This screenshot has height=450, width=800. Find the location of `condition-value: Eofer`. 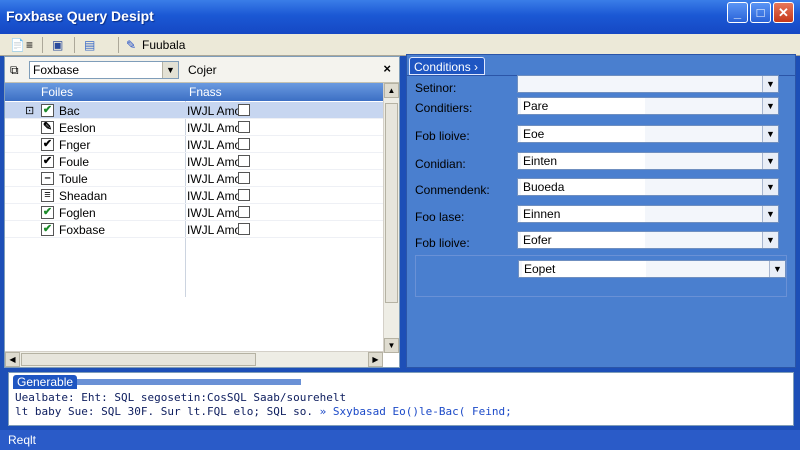

condition-value: Eofer is located at coordinates (583, 240).